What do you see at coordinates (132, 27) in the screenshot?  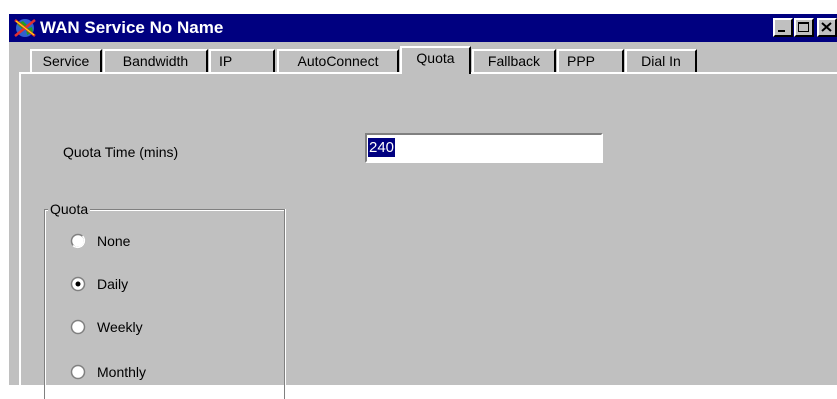 I see `window-title: WAN Service No Name` at bounding box center [132, 27].